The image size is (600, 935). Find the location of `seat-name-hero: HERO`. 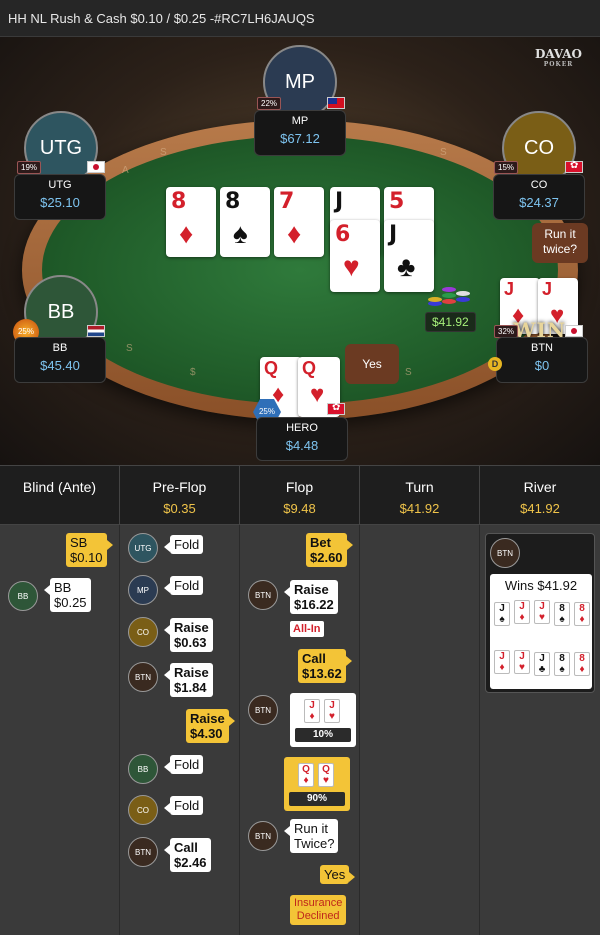

seat-name-hero: HERO is located at coordinates (302, 428).